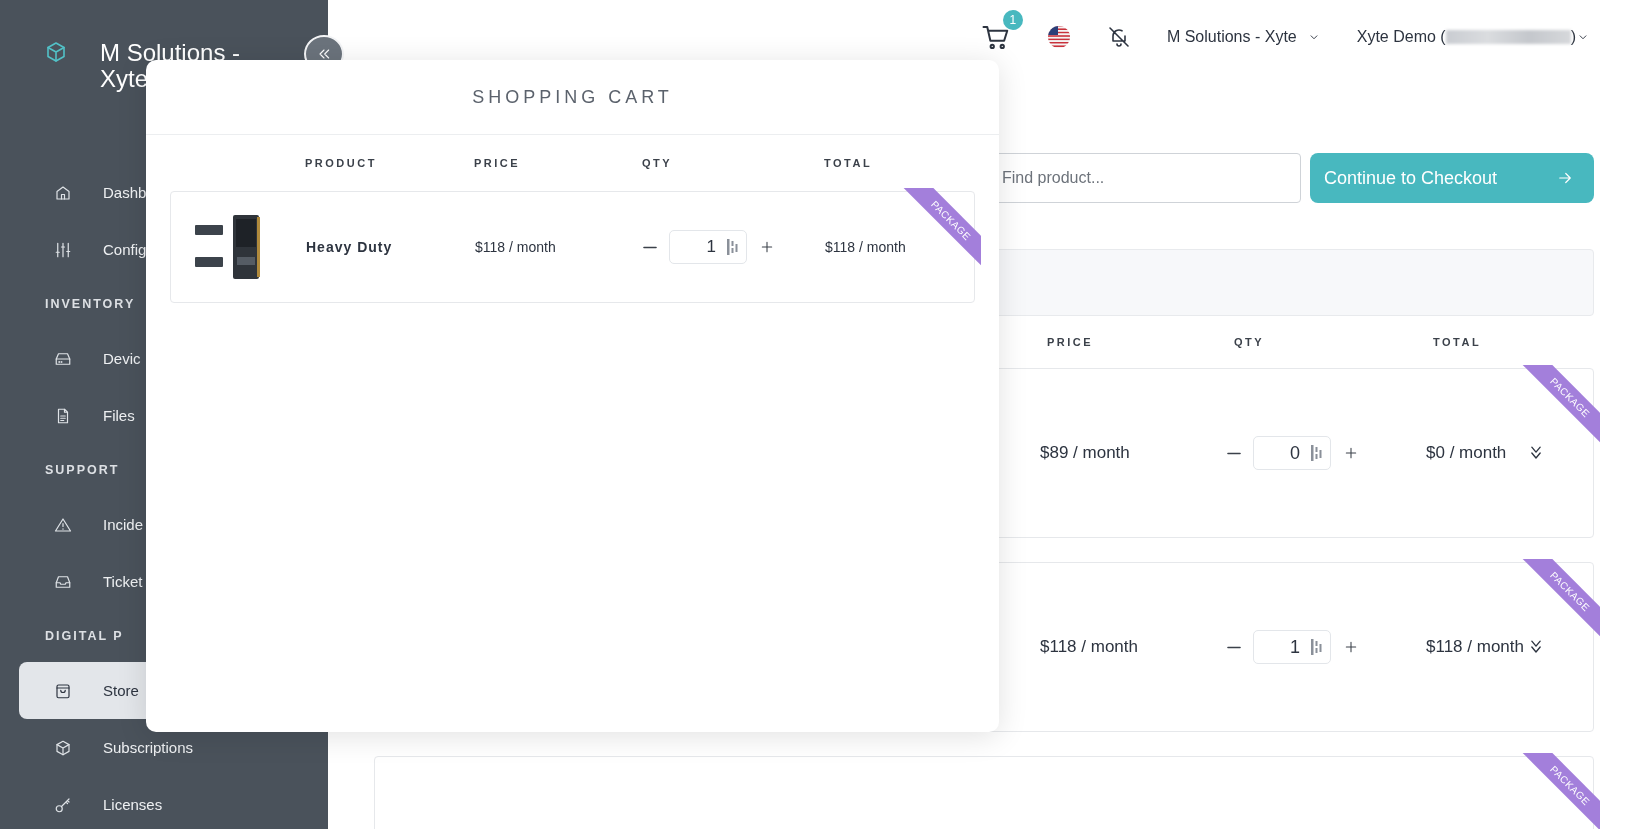 The image size is (1640, 829). Describe the element at coordinates (82, 470) in the screenshot. I see `section-label: SUPPORT` at that location.